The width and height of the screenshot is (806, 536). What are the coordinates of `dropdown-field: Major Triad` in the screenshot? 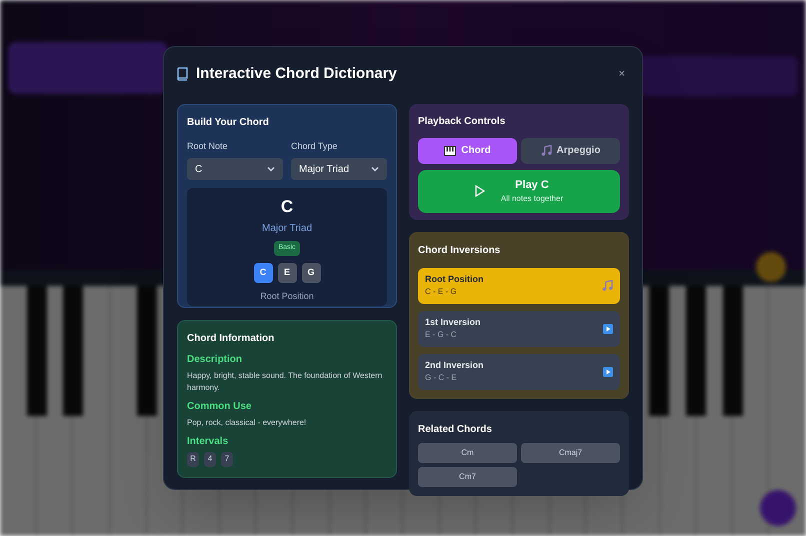 It's located at (339, 169).